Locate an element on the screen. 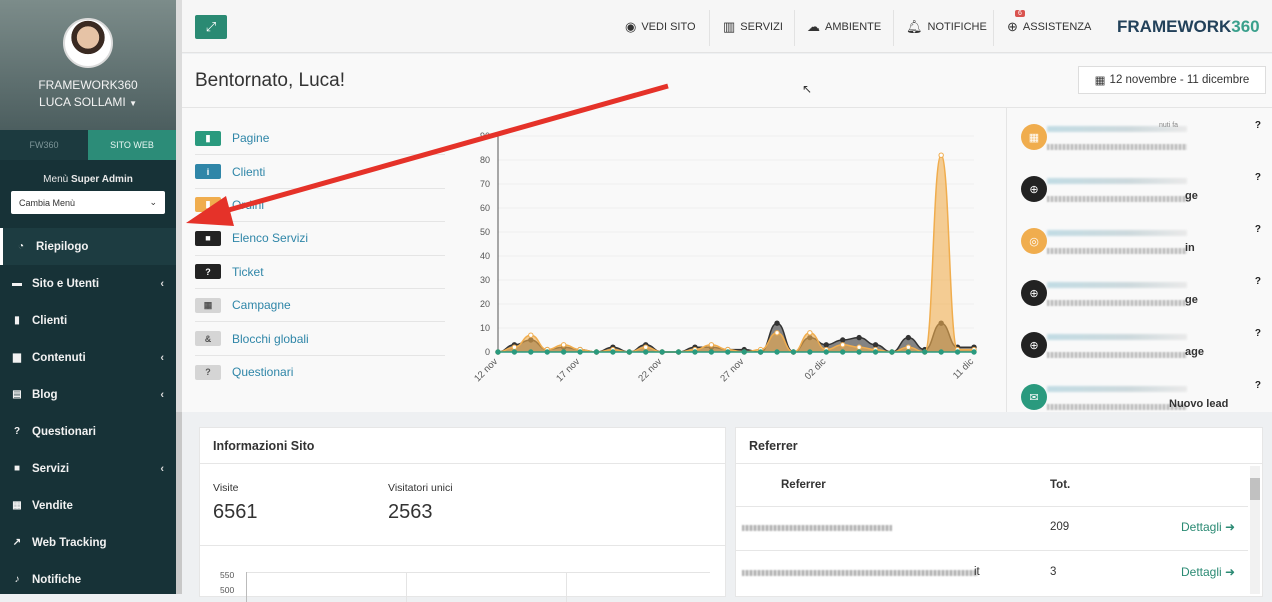 This screenshot has height=602, width=1272. annotation-arrow-head is located at coordinates (210, 211).